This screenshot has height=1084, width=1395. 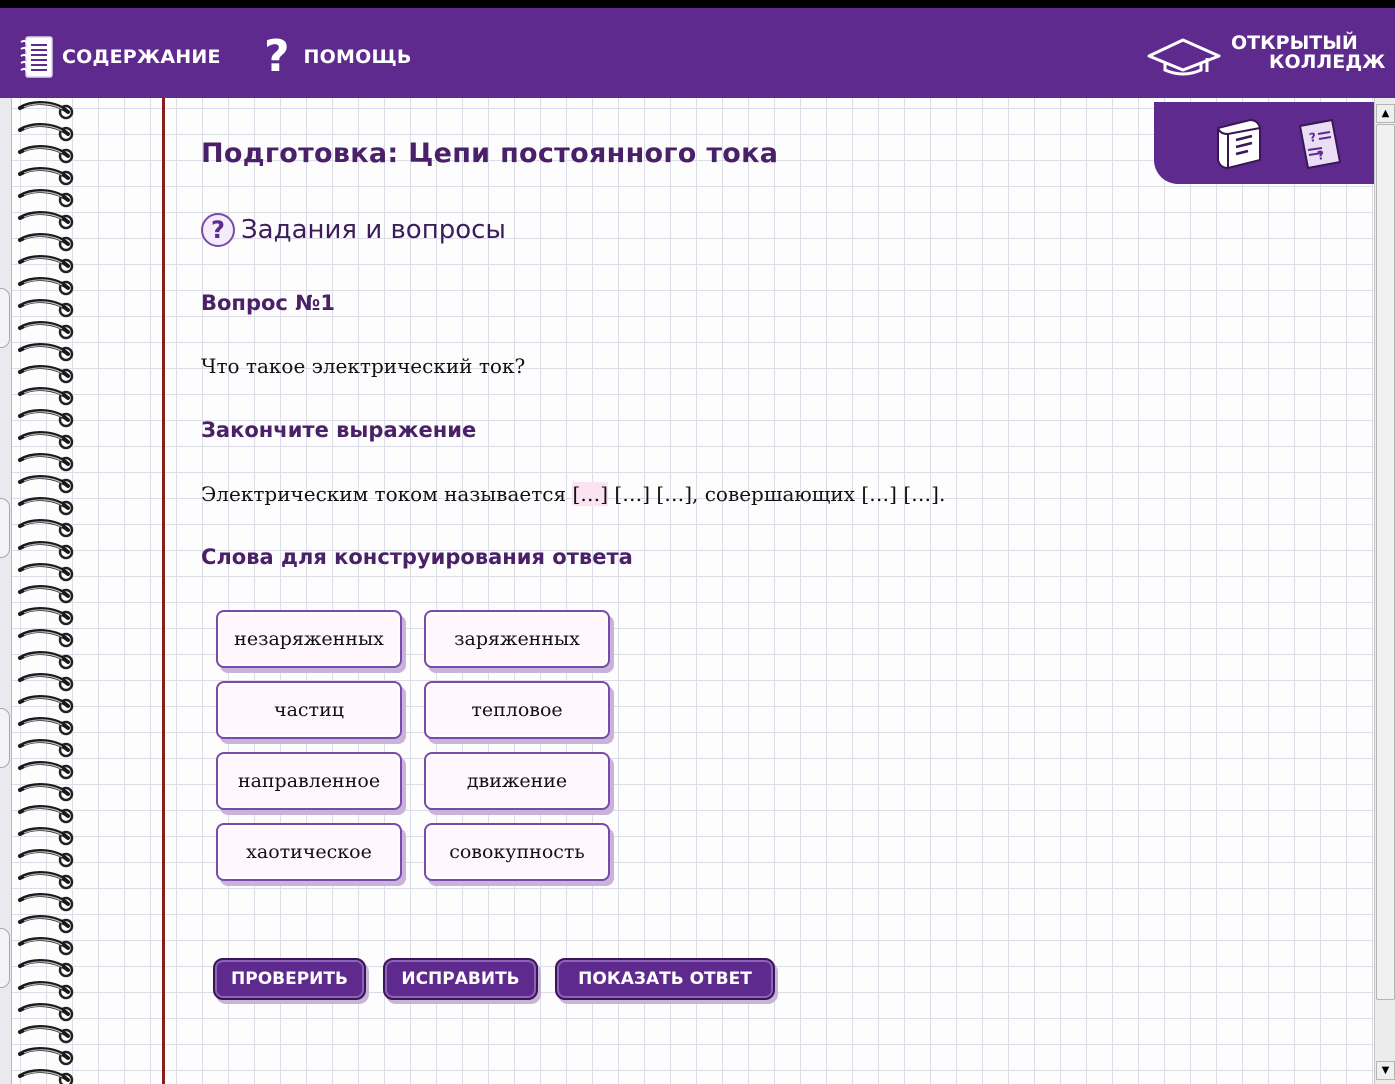 I want to click on scroll-thumb, so click(x=1385, y=562).